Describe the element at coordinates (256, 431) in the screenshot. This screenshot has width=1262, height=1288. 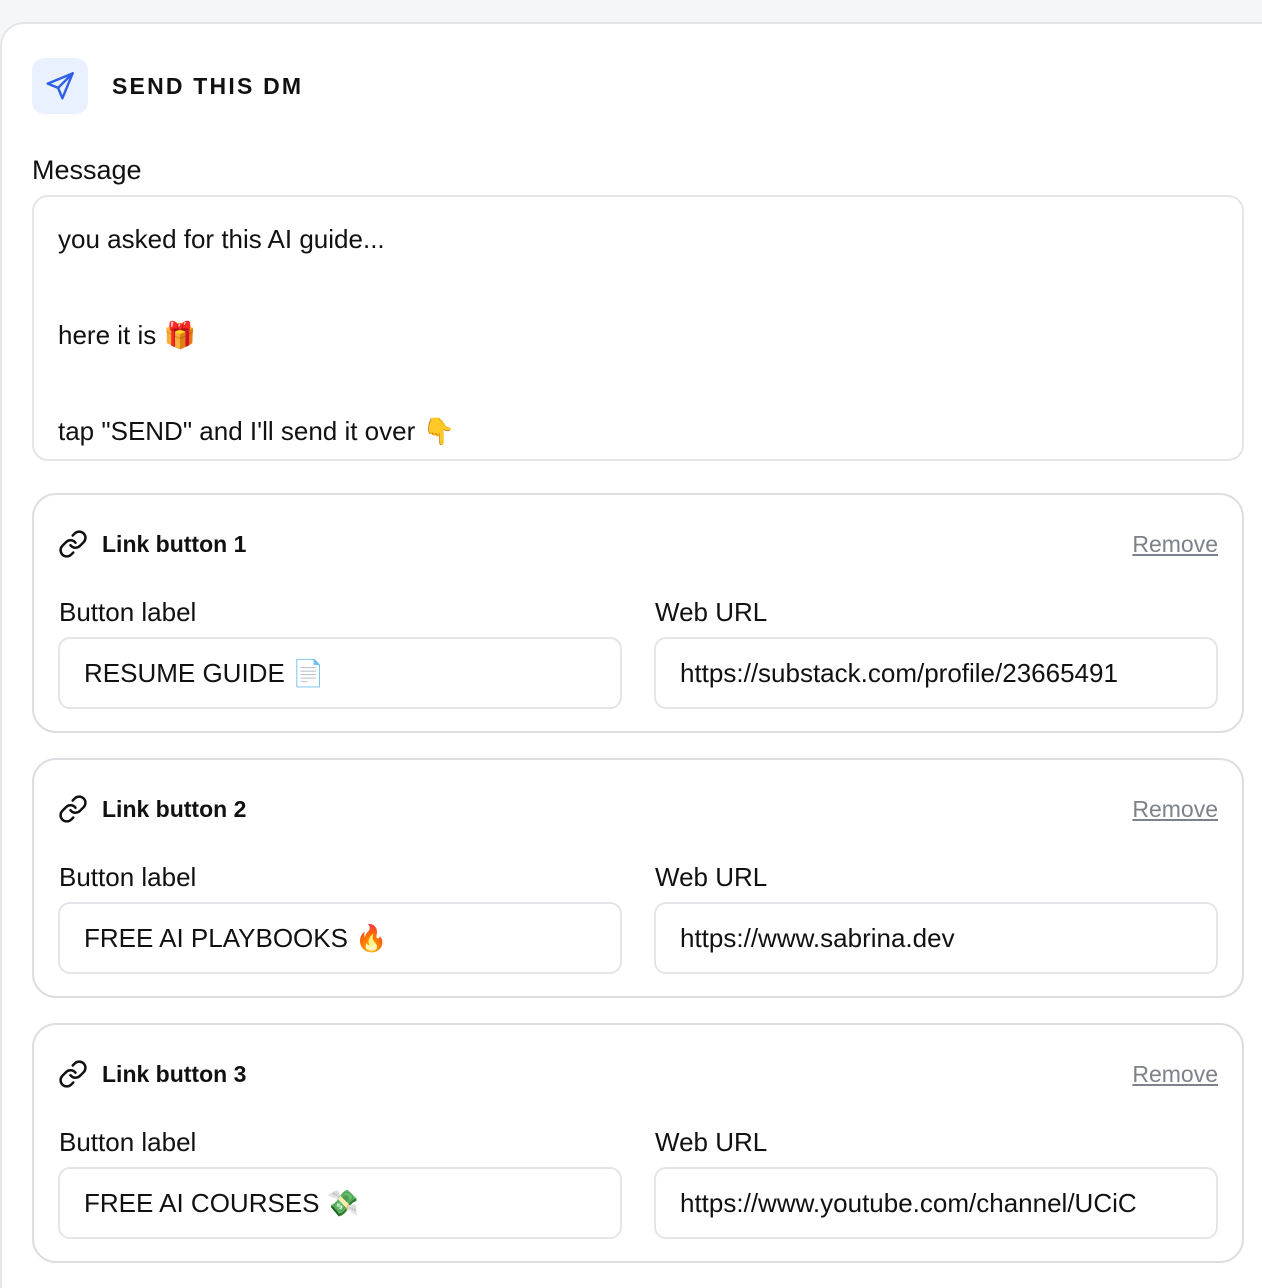
I see `message-line: tap "SEND" and I'll send it over 👇` at that location.